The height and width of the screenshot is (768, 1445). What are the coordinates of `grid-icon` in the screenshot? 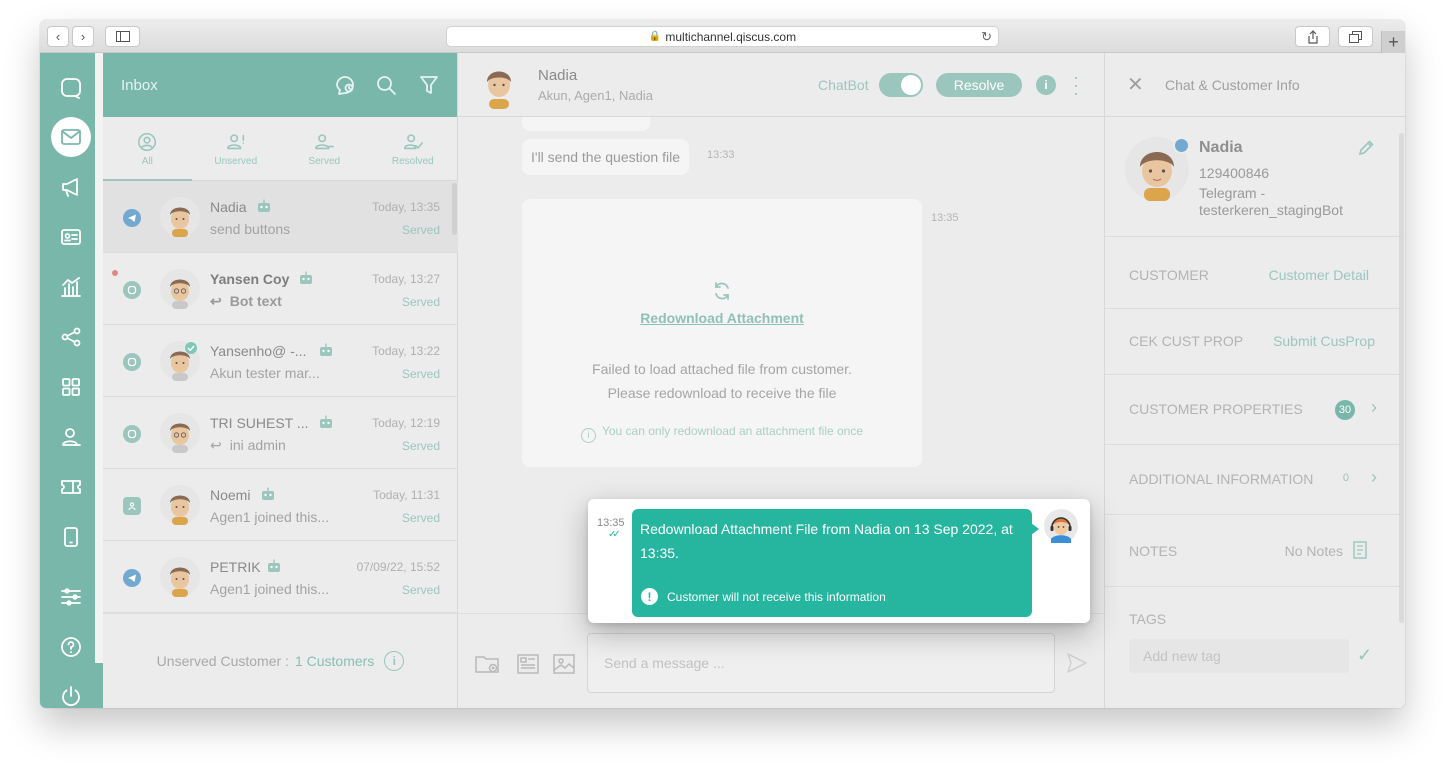 It's located at (71, 387).